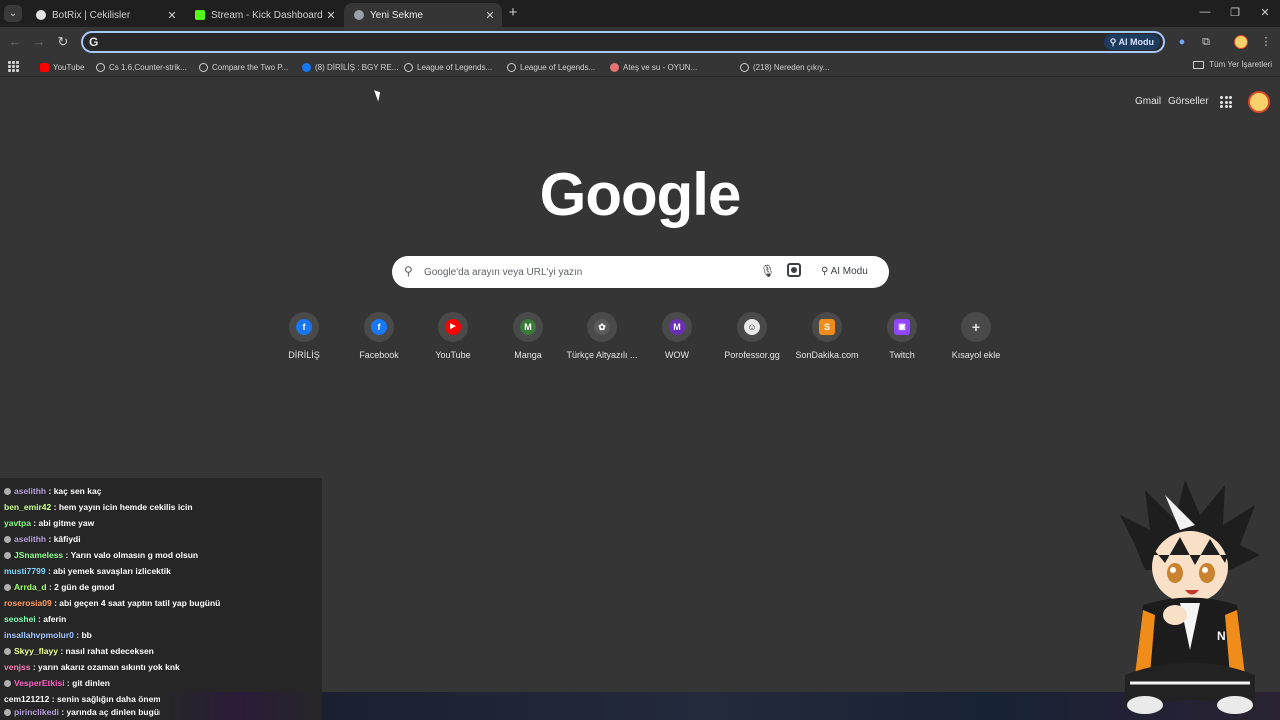  What do you see at coordinates (453, 355) in the screenshot?
I see `shortcut-label: YouTube` at bounding box center [453, 355].